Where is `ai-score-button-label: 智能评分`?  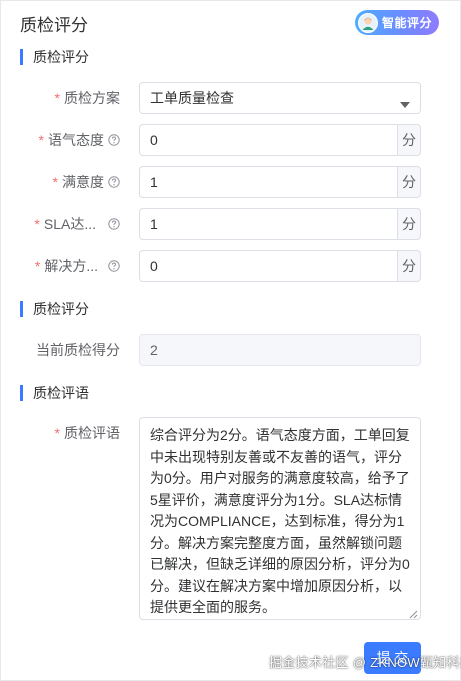 ai-score-button-label: 智能评分 is located at coordinates (407, 23).